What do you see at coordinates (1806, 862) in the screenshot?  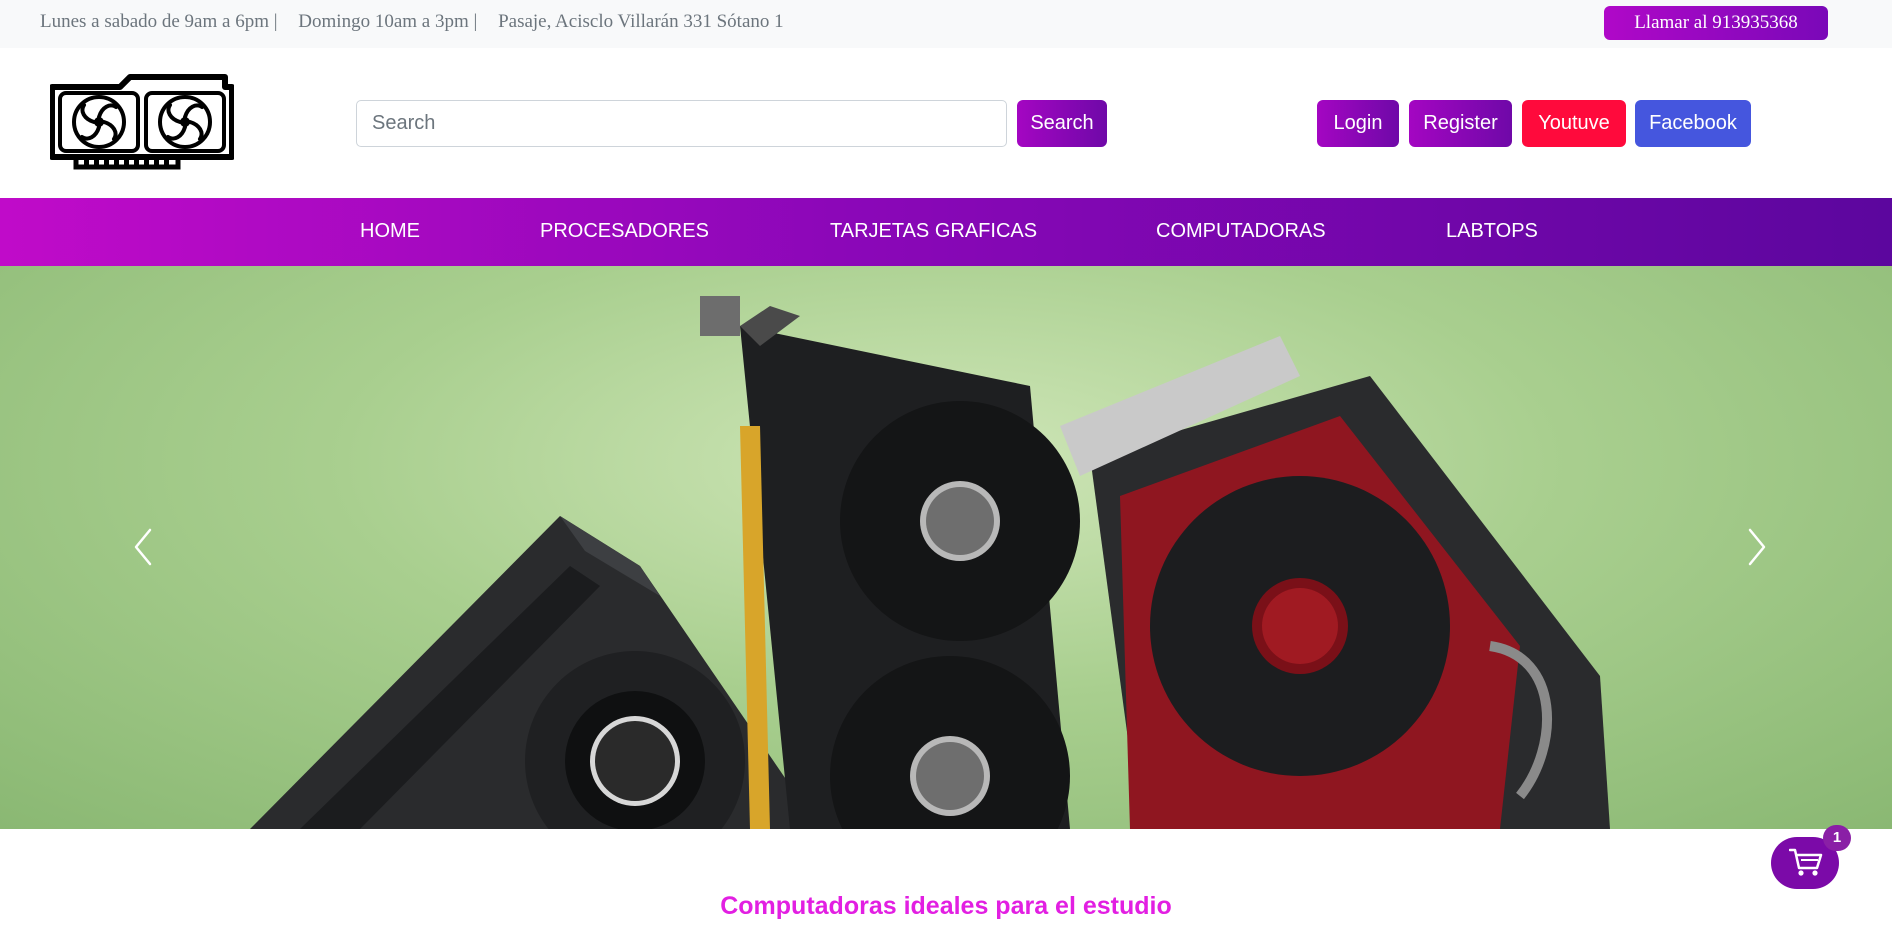 I see `shopping-cart-icon` at bounding box center [1806, 862].